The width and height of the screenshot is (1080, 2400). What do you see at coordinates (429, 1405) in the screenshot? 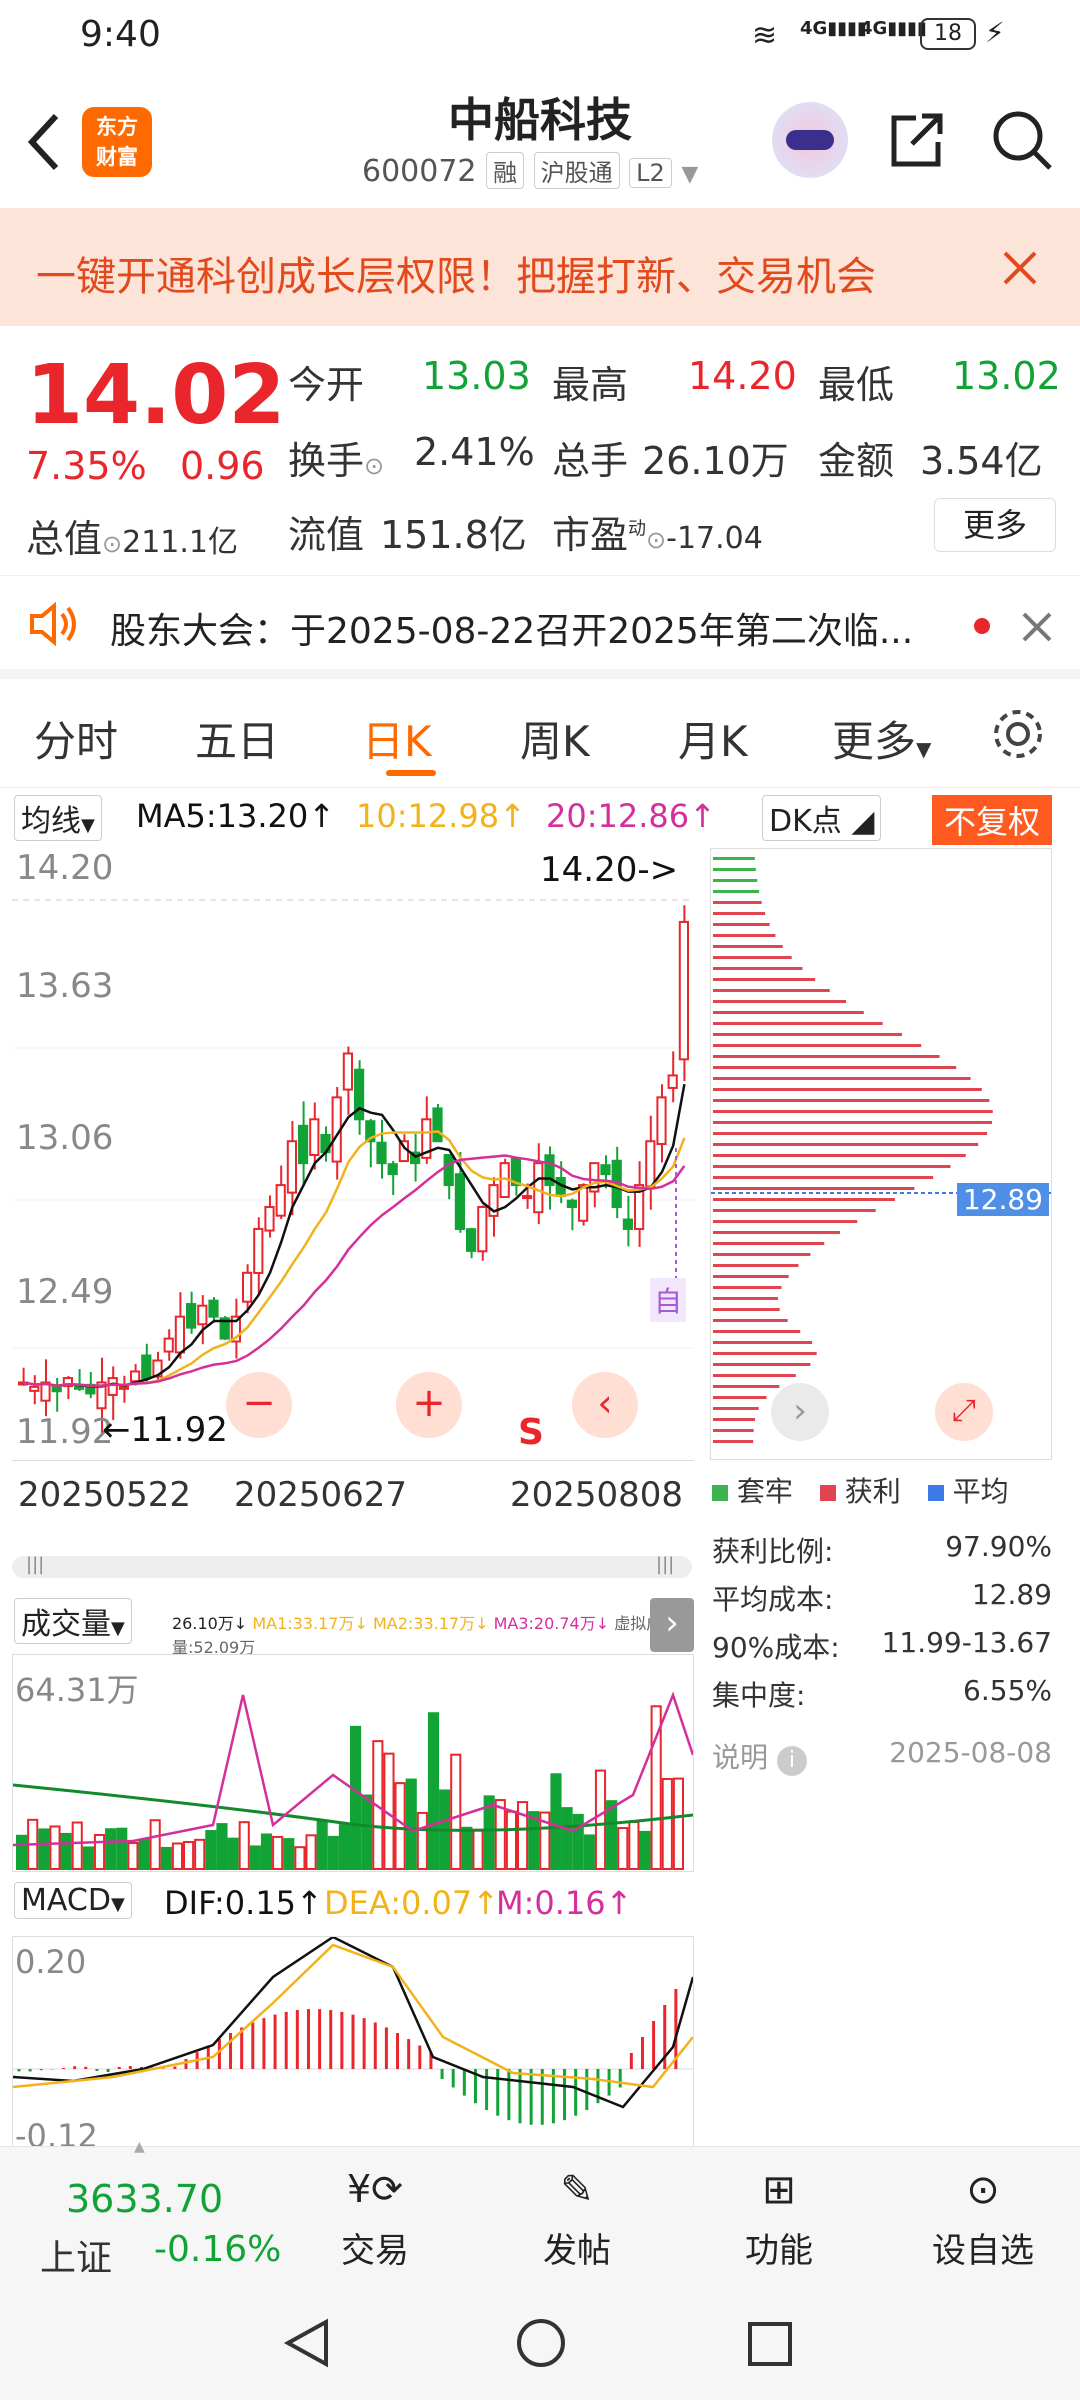
I see `zoom-in-button: +` at bounding box center [429, 1405].